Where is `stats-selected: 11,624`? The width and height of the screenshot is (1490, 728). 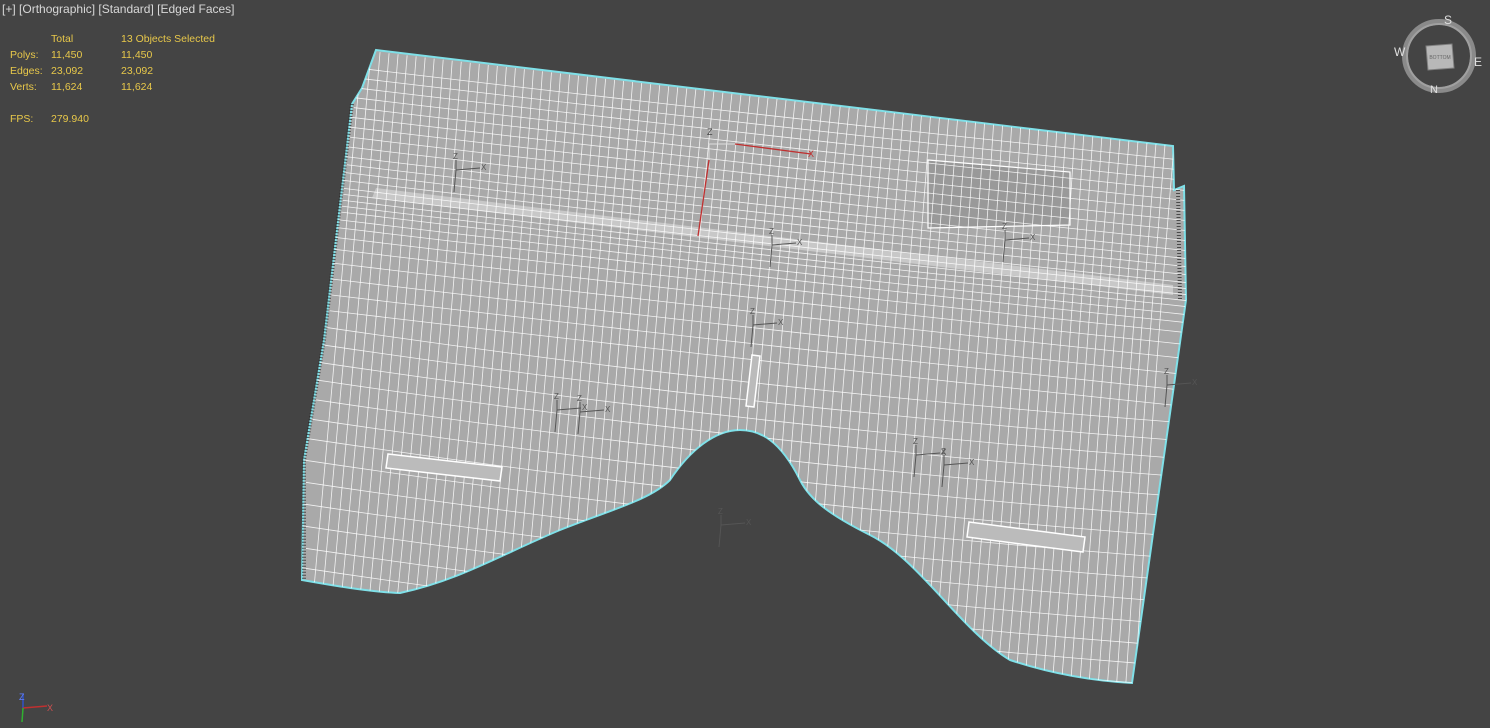
stats-selected: 11,624 is located at coordinates (137, 87).